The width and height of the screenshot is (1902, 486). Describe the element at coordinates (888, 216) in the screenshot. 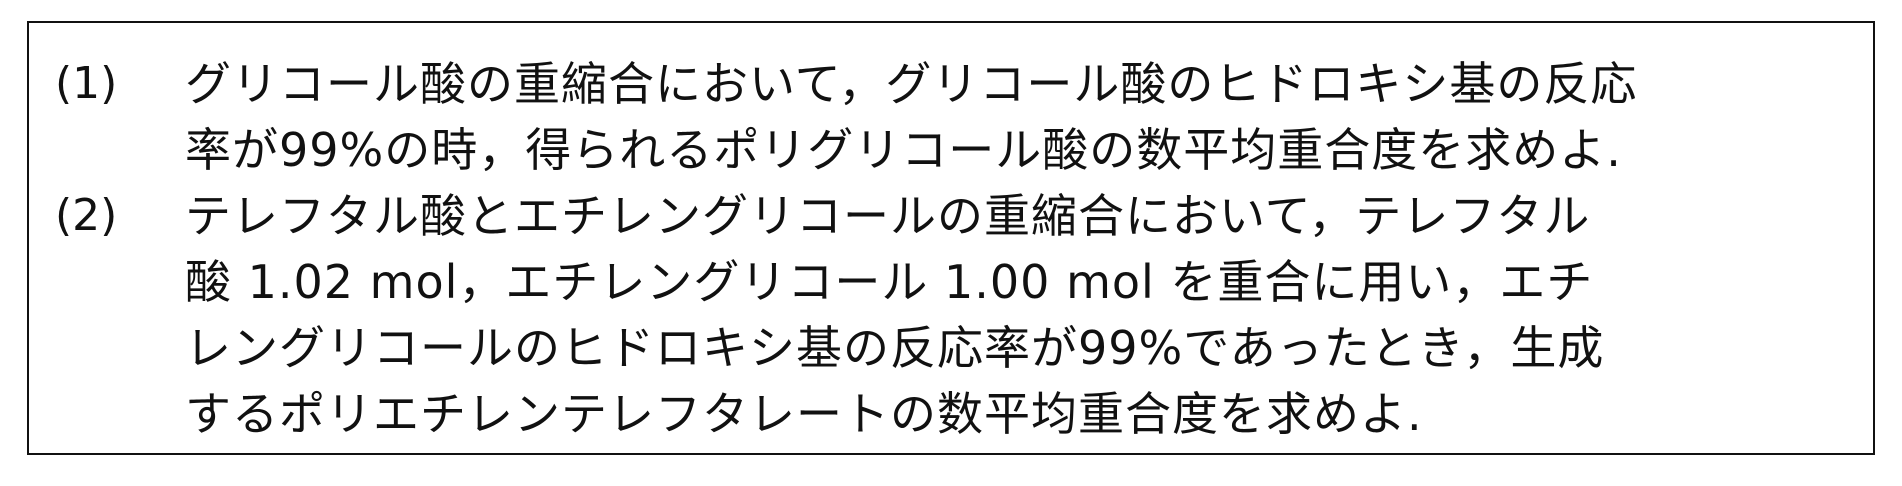

I see `text-line: テレフタル酸とエチレングリコールの重縮合において，テレフタル` at that location.